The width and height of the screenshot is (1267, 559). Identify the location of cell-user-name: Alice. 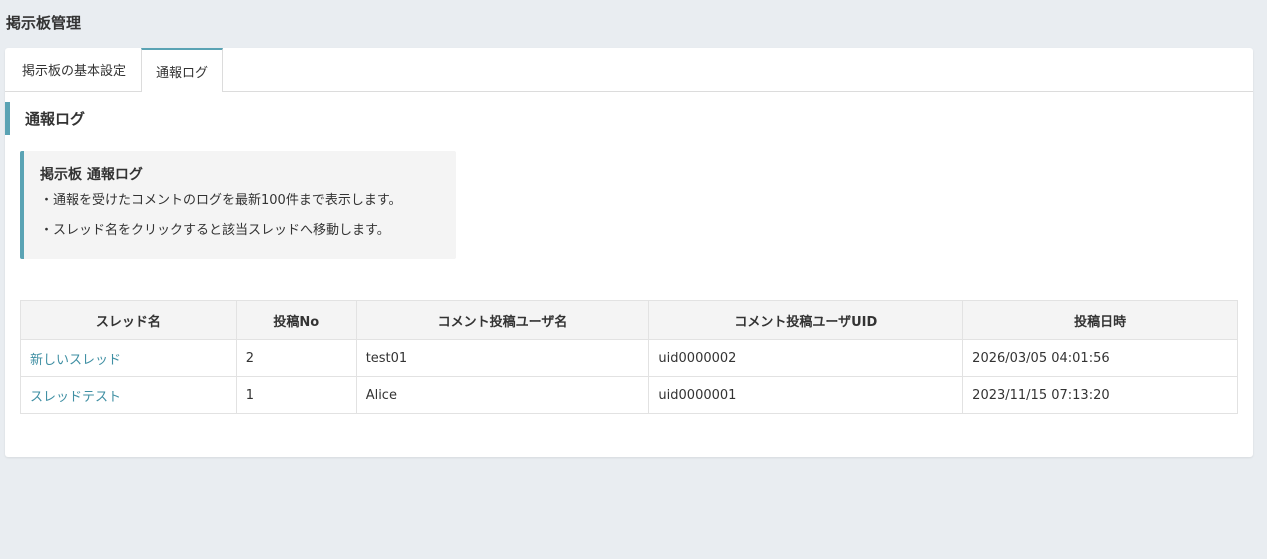
(502, 395).